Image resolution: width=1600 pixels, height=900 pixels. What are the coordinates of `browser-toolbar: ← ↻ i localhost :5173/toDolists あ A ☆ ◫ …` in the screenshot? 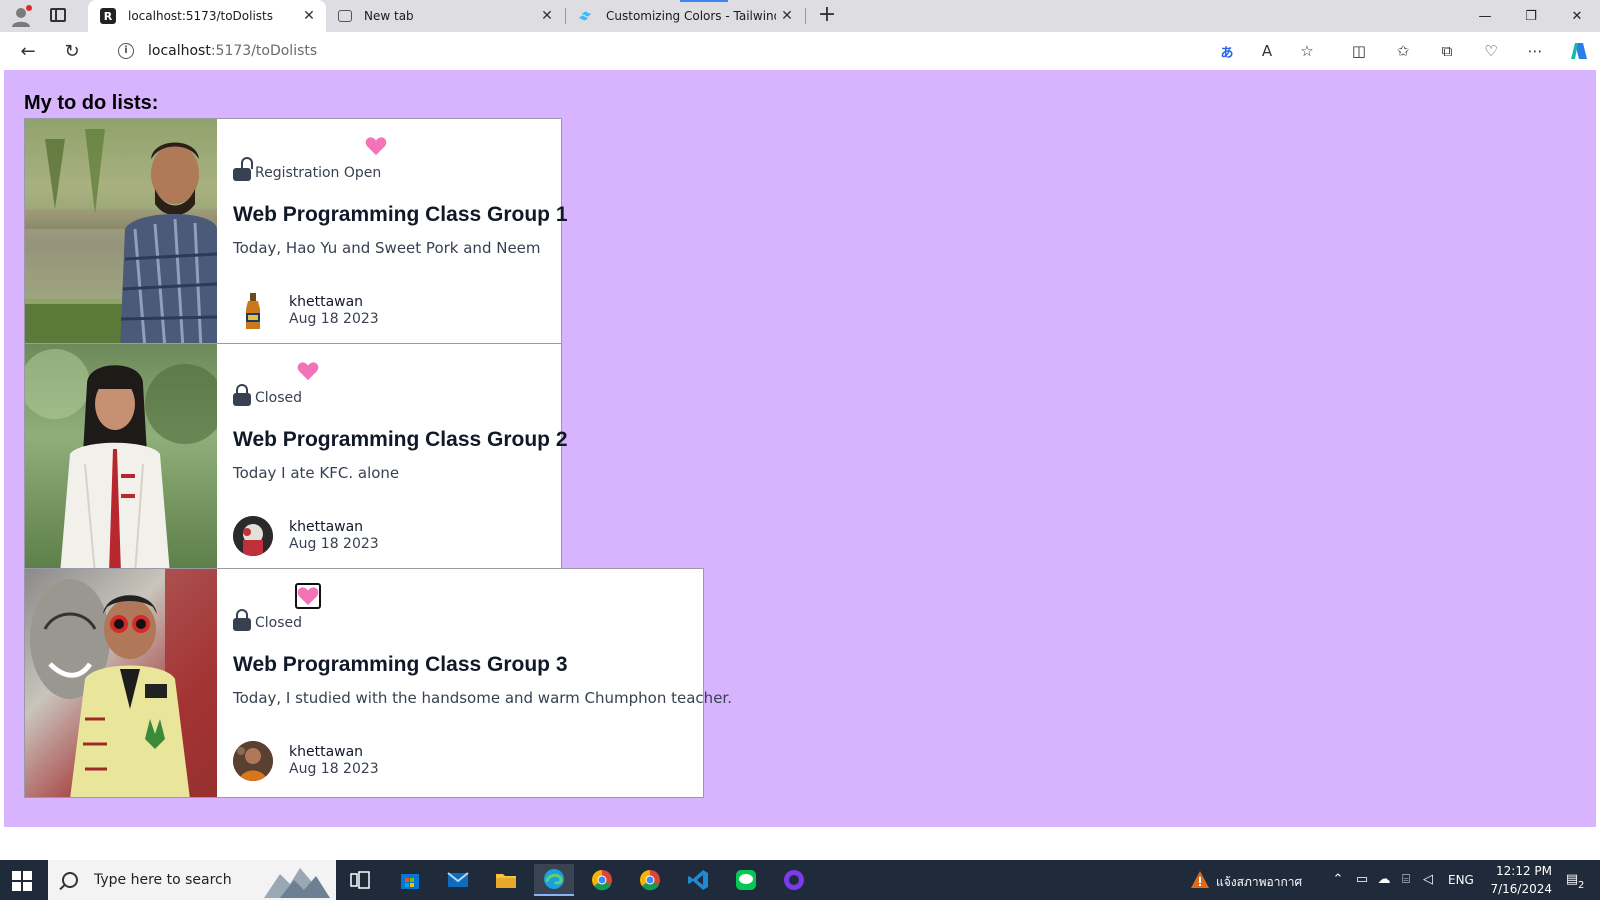 It's located at (800, 51).